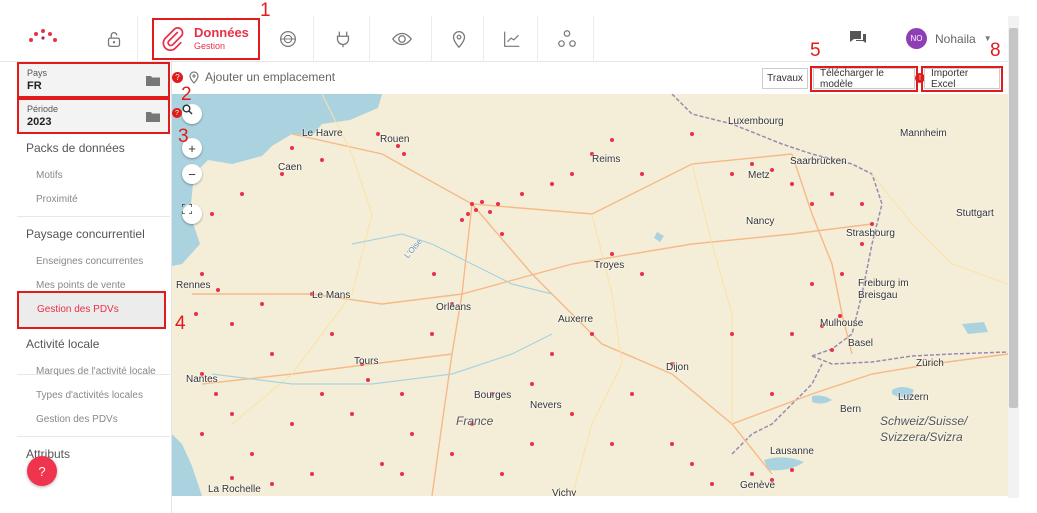  I want to click on annotation-number: 5, so click(815, 50).